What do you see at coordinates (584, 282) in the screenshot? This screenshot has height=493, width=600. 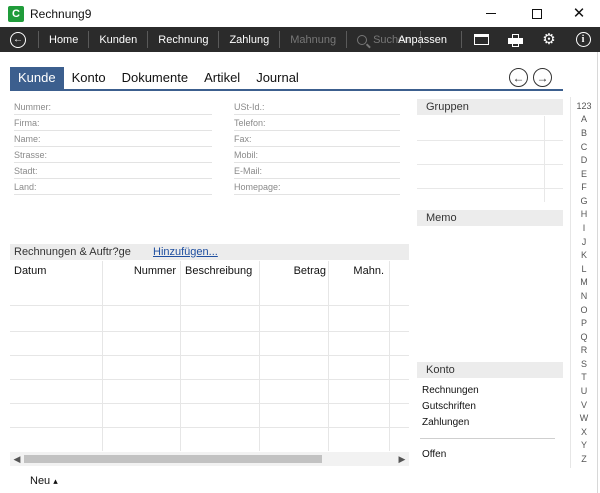 I see `alpha-m: M` at bounding box center [584, 282].